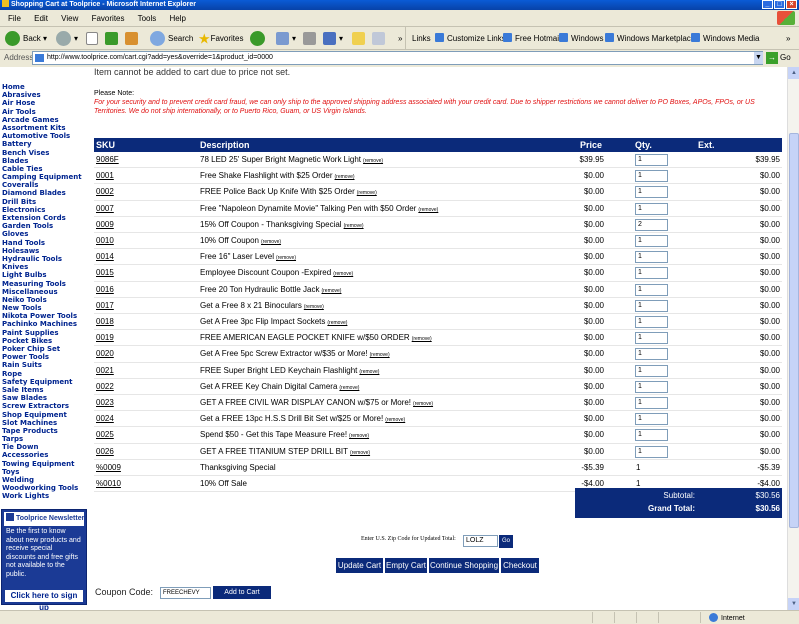 This screenshot has height=624, width=799. What do you see at coordinates (42, 87) in the screenshot?
I see `category-link: Home` at bounding box center [42, 87].